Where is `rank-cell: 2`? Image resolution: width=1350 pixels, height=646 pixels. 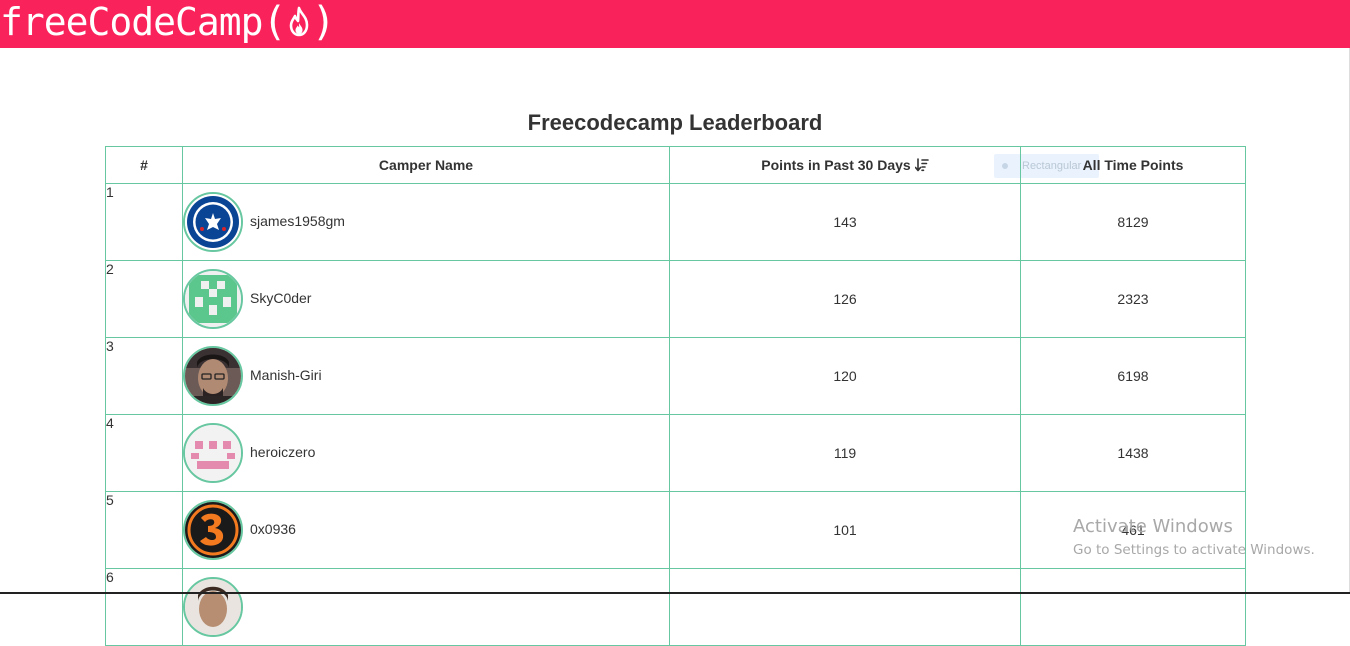
rank-cell: 2 is located at coordinates (144, 299).